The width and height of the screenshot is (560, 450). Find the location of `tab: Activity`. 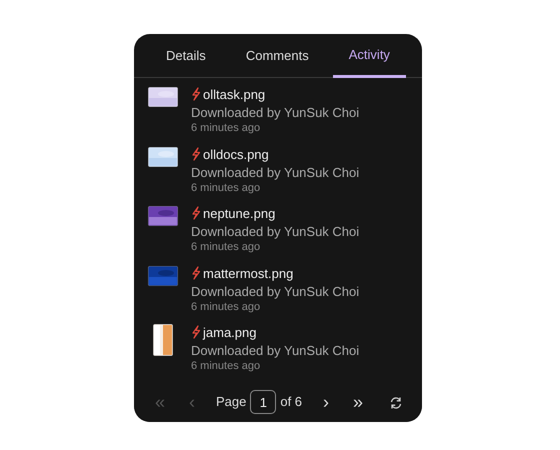

tab: Activity is located at coordinates (369, 56).